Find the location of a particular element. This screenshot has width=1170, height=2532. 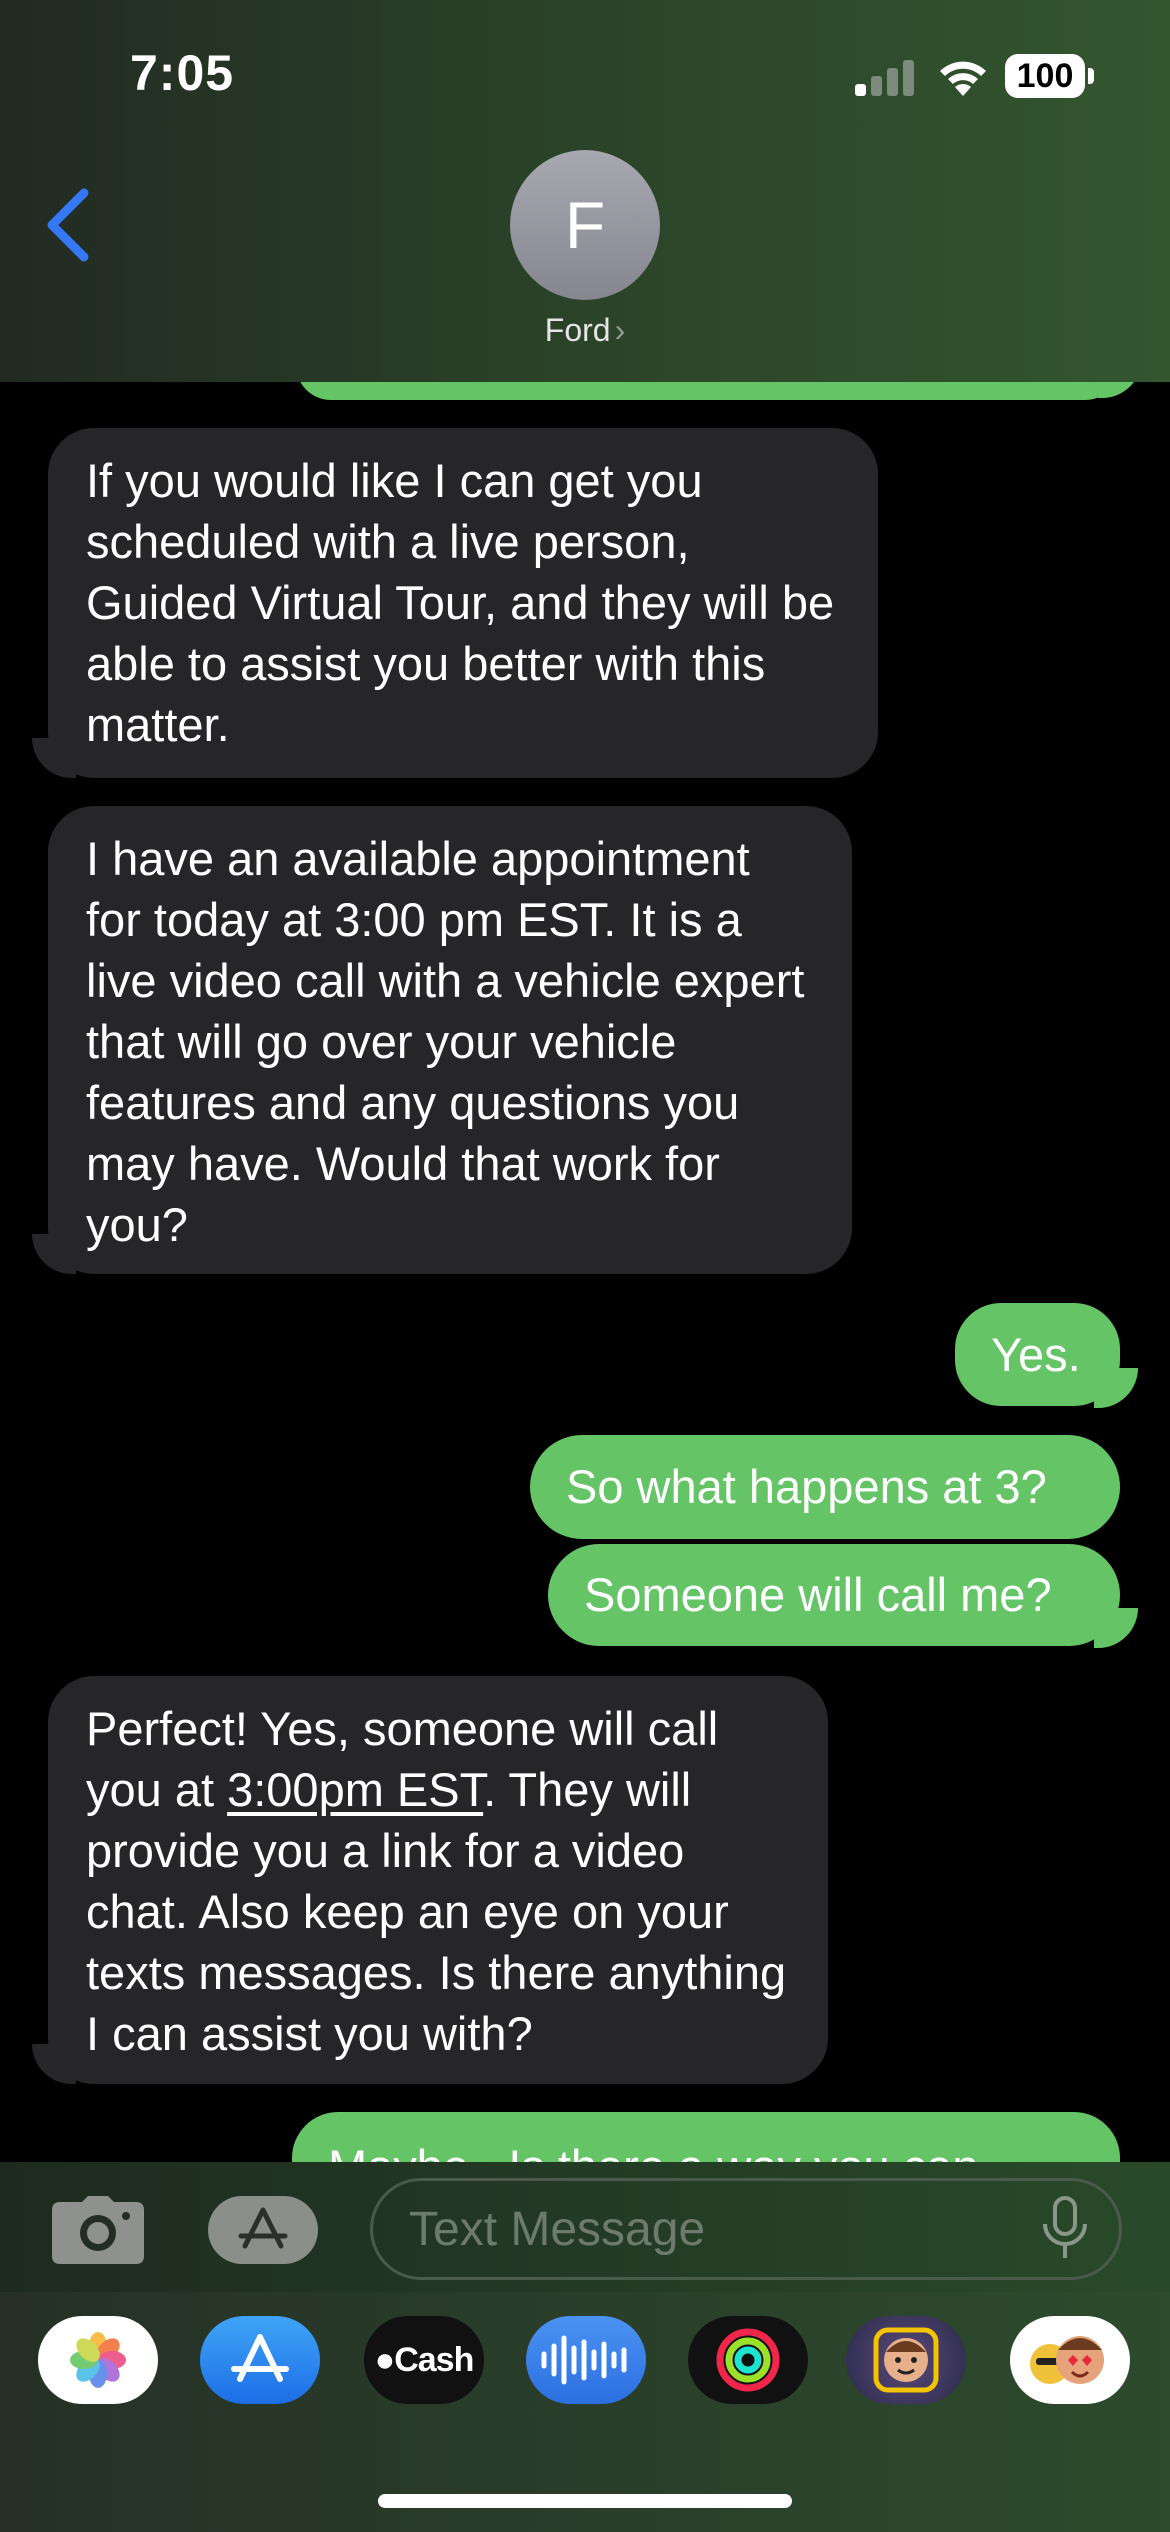

cash-label: ●Cash is located at coordinates (424, 2359).